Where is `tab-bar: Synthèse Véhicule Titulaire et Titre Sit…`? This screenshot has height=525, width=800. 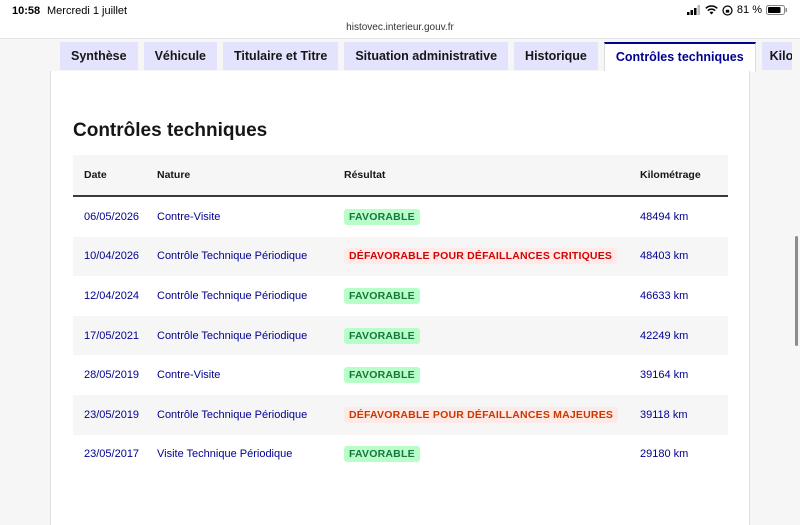
tab-bar: Synthèse Véhicule Titulaire et Titre Sit… is located at coordinates (426, 57).